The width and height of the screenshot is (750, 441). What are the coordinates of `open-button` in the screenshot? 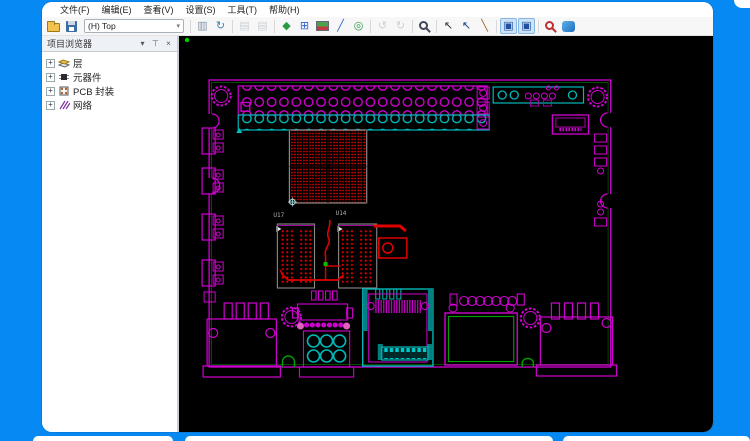 It's located at (53, 26).